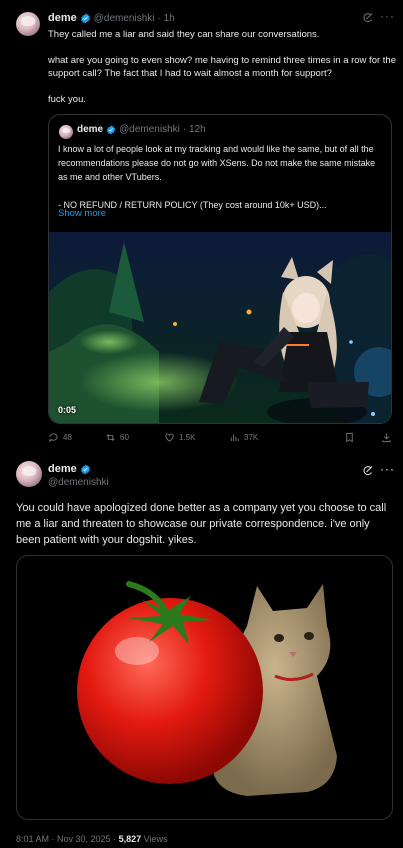 The width and height of the screenshot is (403, 848). What do you see at coordinates (149, 129) in the screenshot?
I see `quoted-author-handle: @demenishki` at bounding box center [149, 129].